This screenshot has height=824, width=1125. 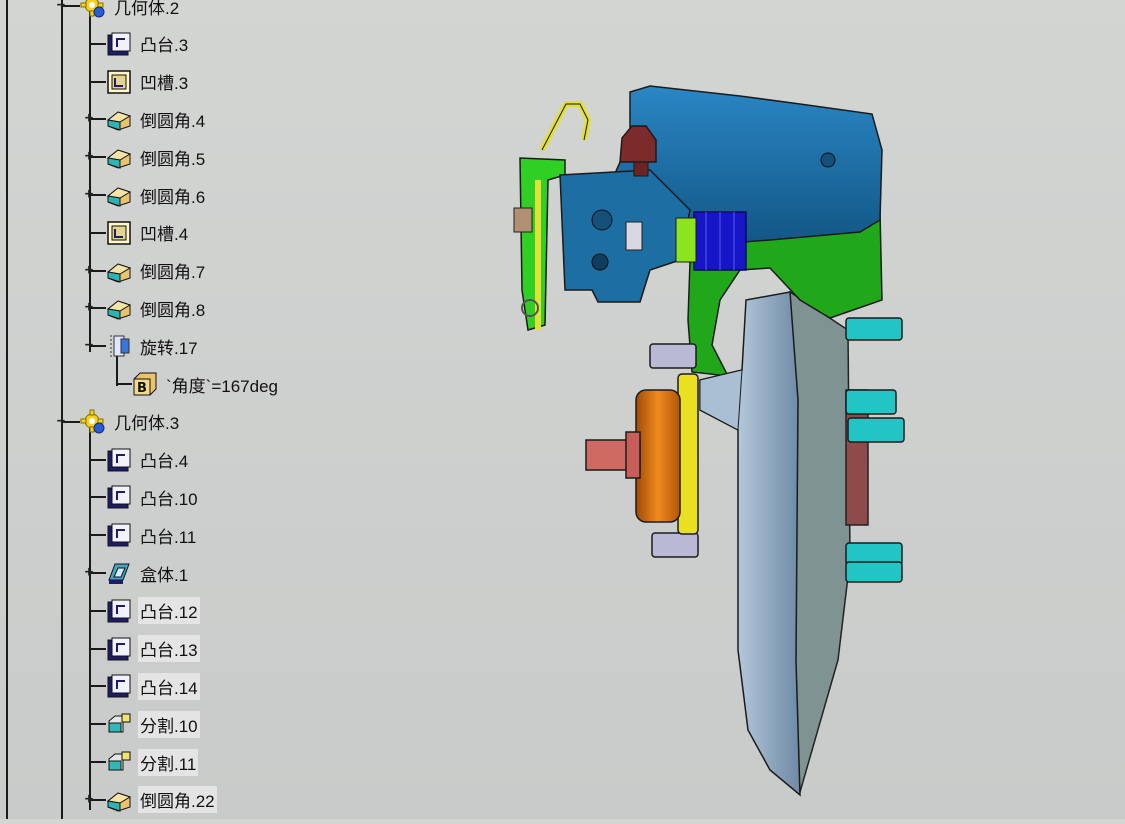 What do you see at coordinates (172, 195) in the screenshot?
I see `tree-node-label: 倒圆角.6` at bounding box center [172, 195].